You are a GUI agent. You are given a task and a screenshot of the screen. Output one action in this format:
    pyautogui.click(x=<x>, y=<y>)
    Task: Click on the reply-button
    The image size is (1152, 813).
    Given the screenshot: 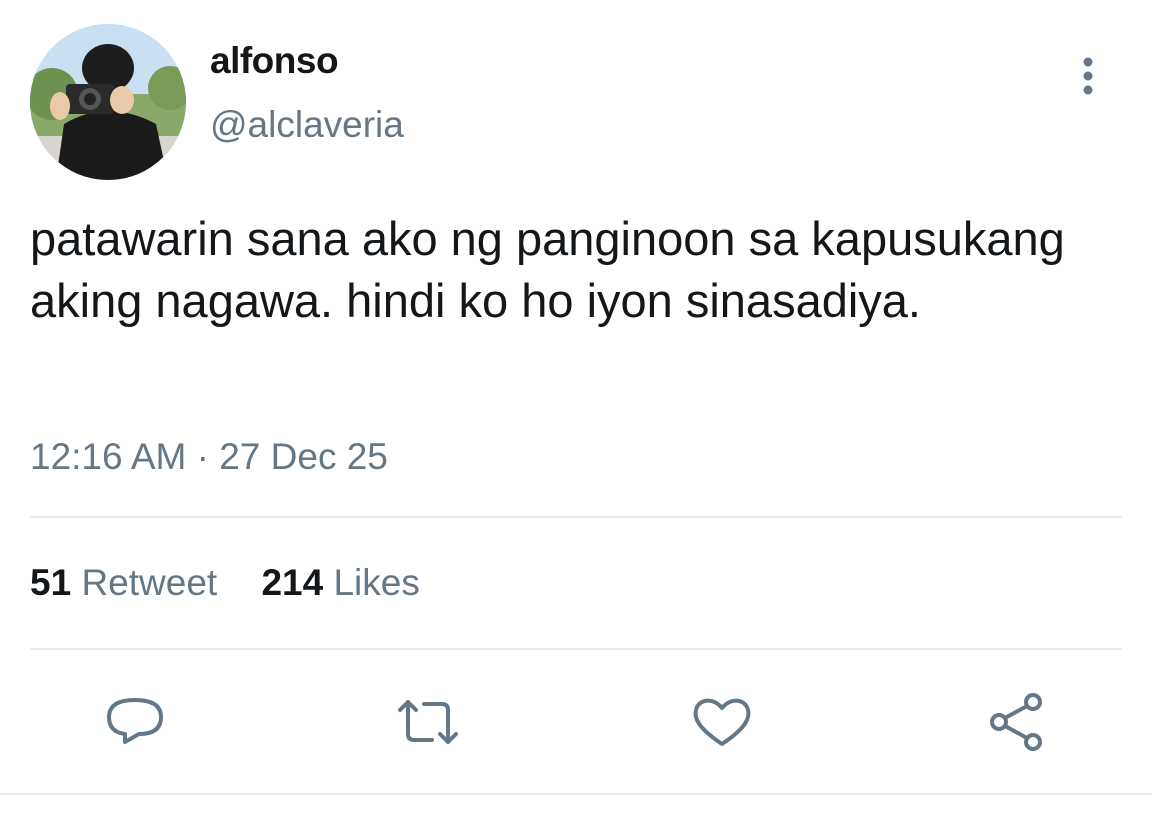 What is the action you would take?
    pyautogui.click(x=135, y=722)
    